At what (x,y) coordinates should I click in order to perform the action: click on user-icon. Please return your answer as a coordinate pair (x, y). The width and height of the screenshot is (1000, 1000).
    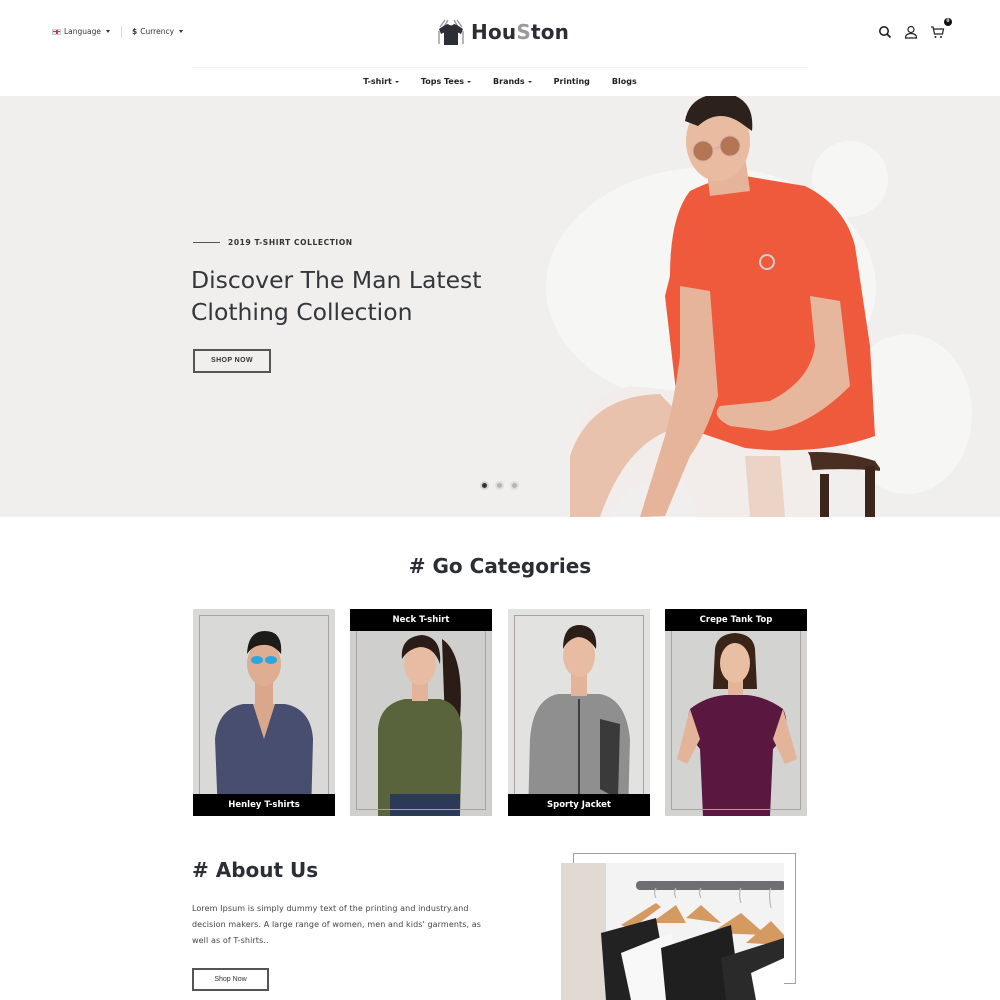
    Looking at the image, I should click on (912, 32).